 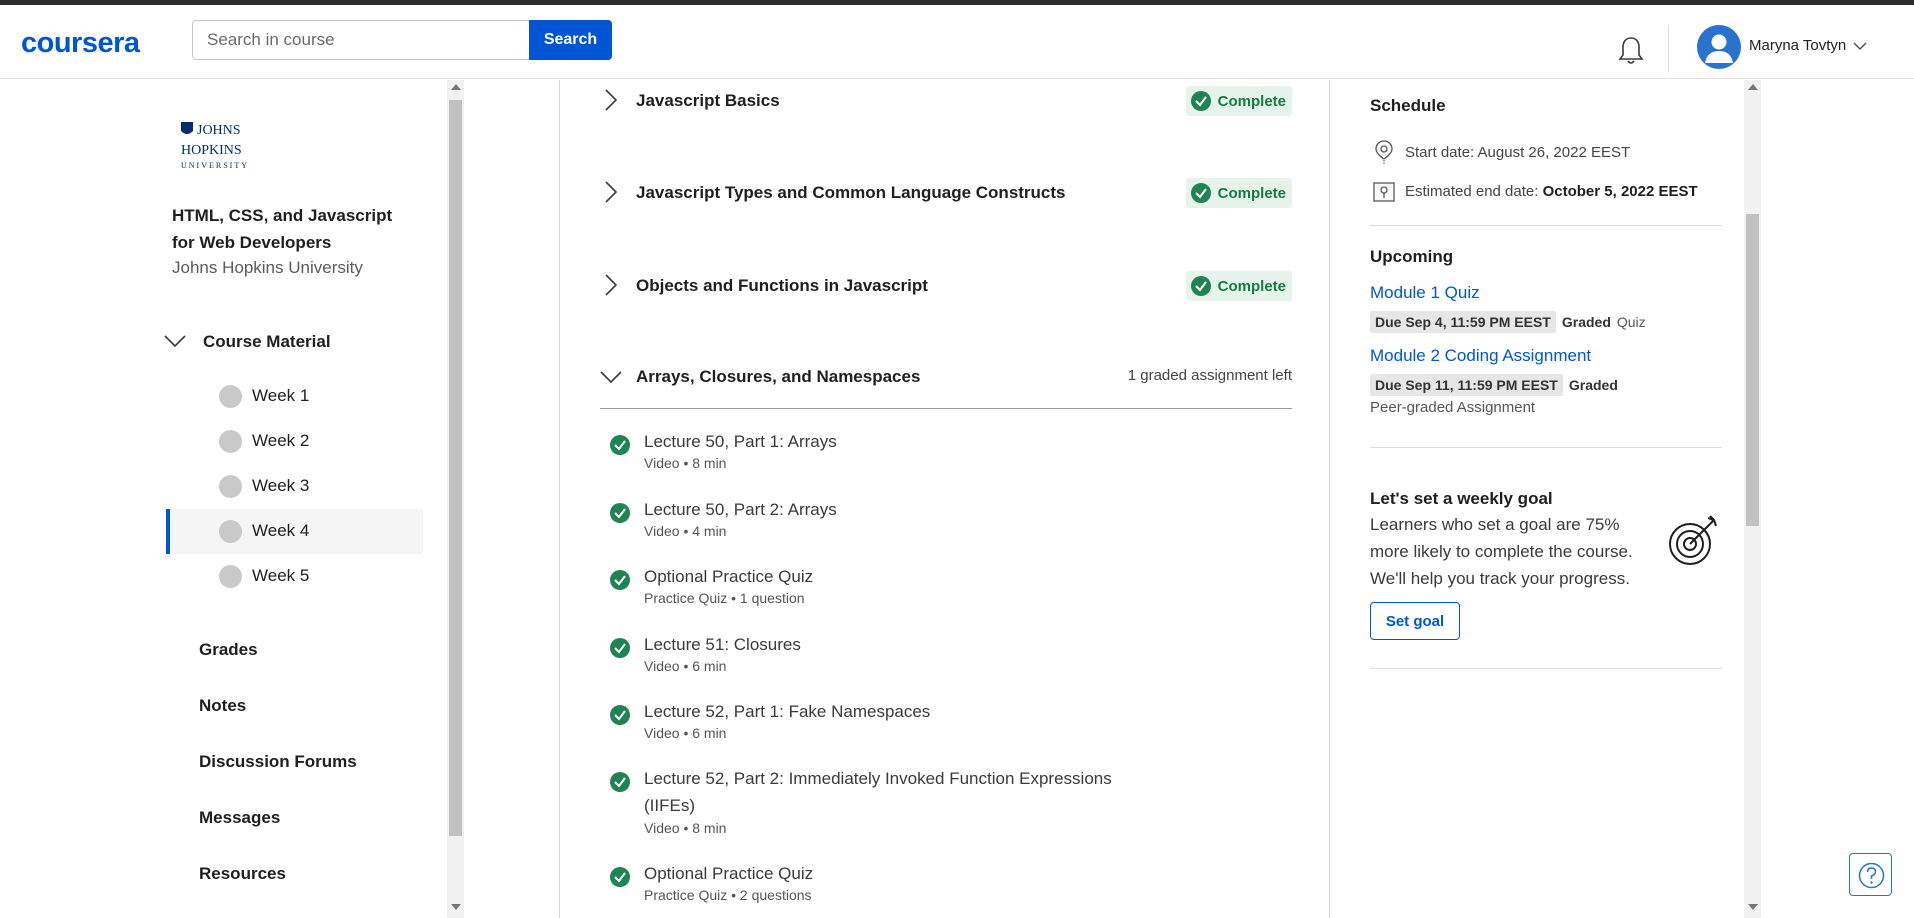 I want to click on item-meta: Practice Quiz • 1 question, so click(x=724, y=598).